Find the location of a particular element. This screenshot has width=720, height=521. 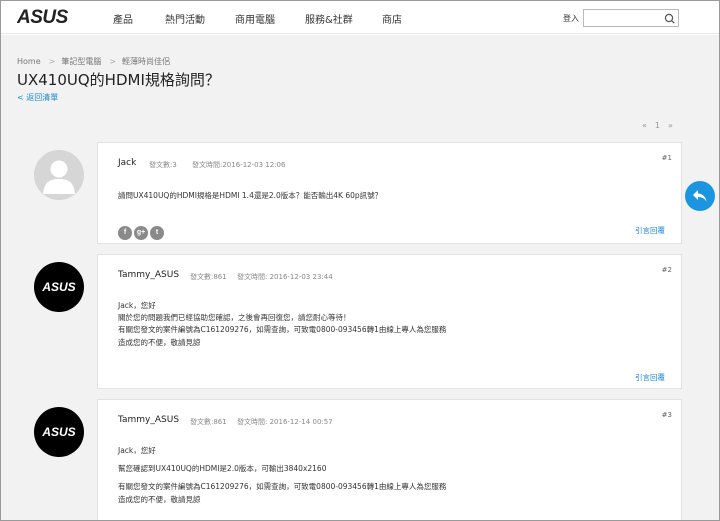

back-to-list-link: < 返回清單 is located at coordinates (37, 97).